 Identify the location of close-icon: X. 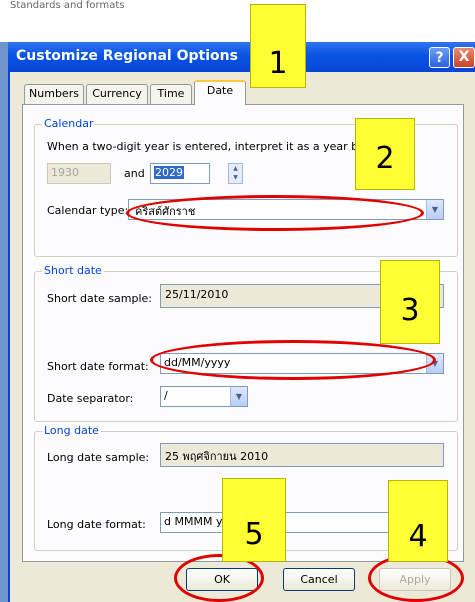
(464, 57).